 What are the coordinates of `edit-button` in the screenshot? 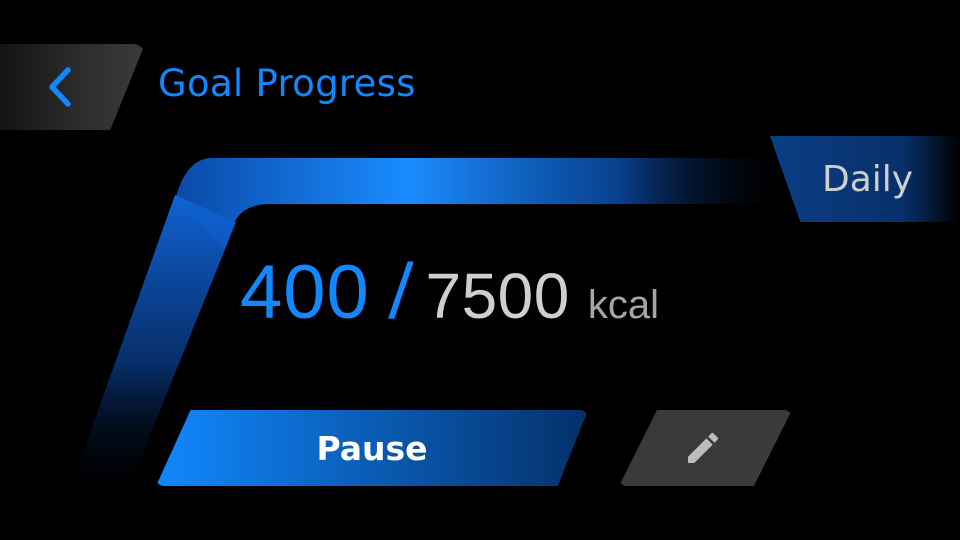 It's located at (705, 448).